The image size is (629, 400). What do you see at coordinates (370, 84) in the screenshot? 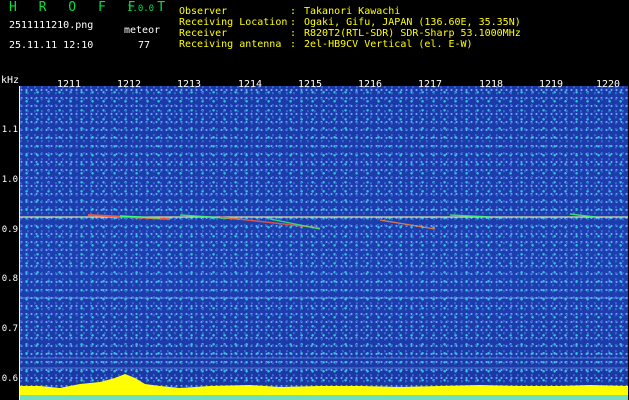
I see `x-tick-label: 1216` at bounding box center [370, 84].